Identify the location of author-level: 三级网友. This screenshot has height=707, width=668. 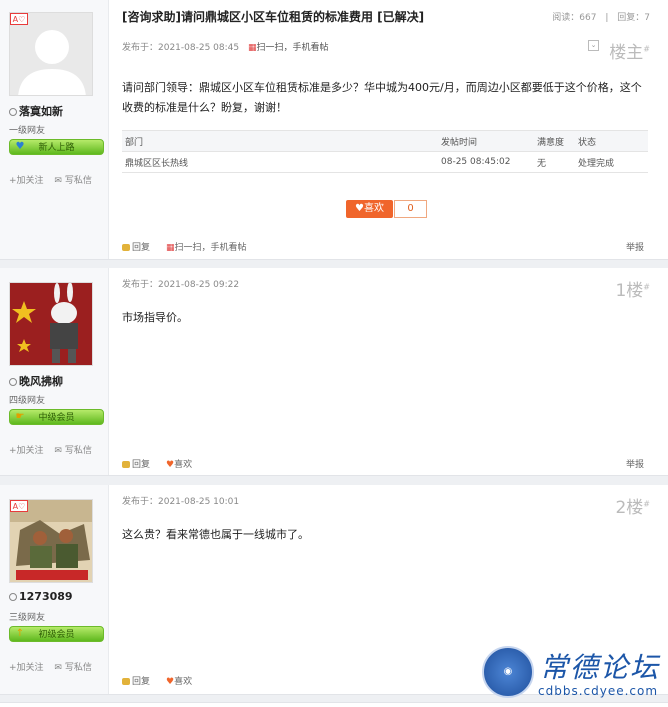
(27, 618).